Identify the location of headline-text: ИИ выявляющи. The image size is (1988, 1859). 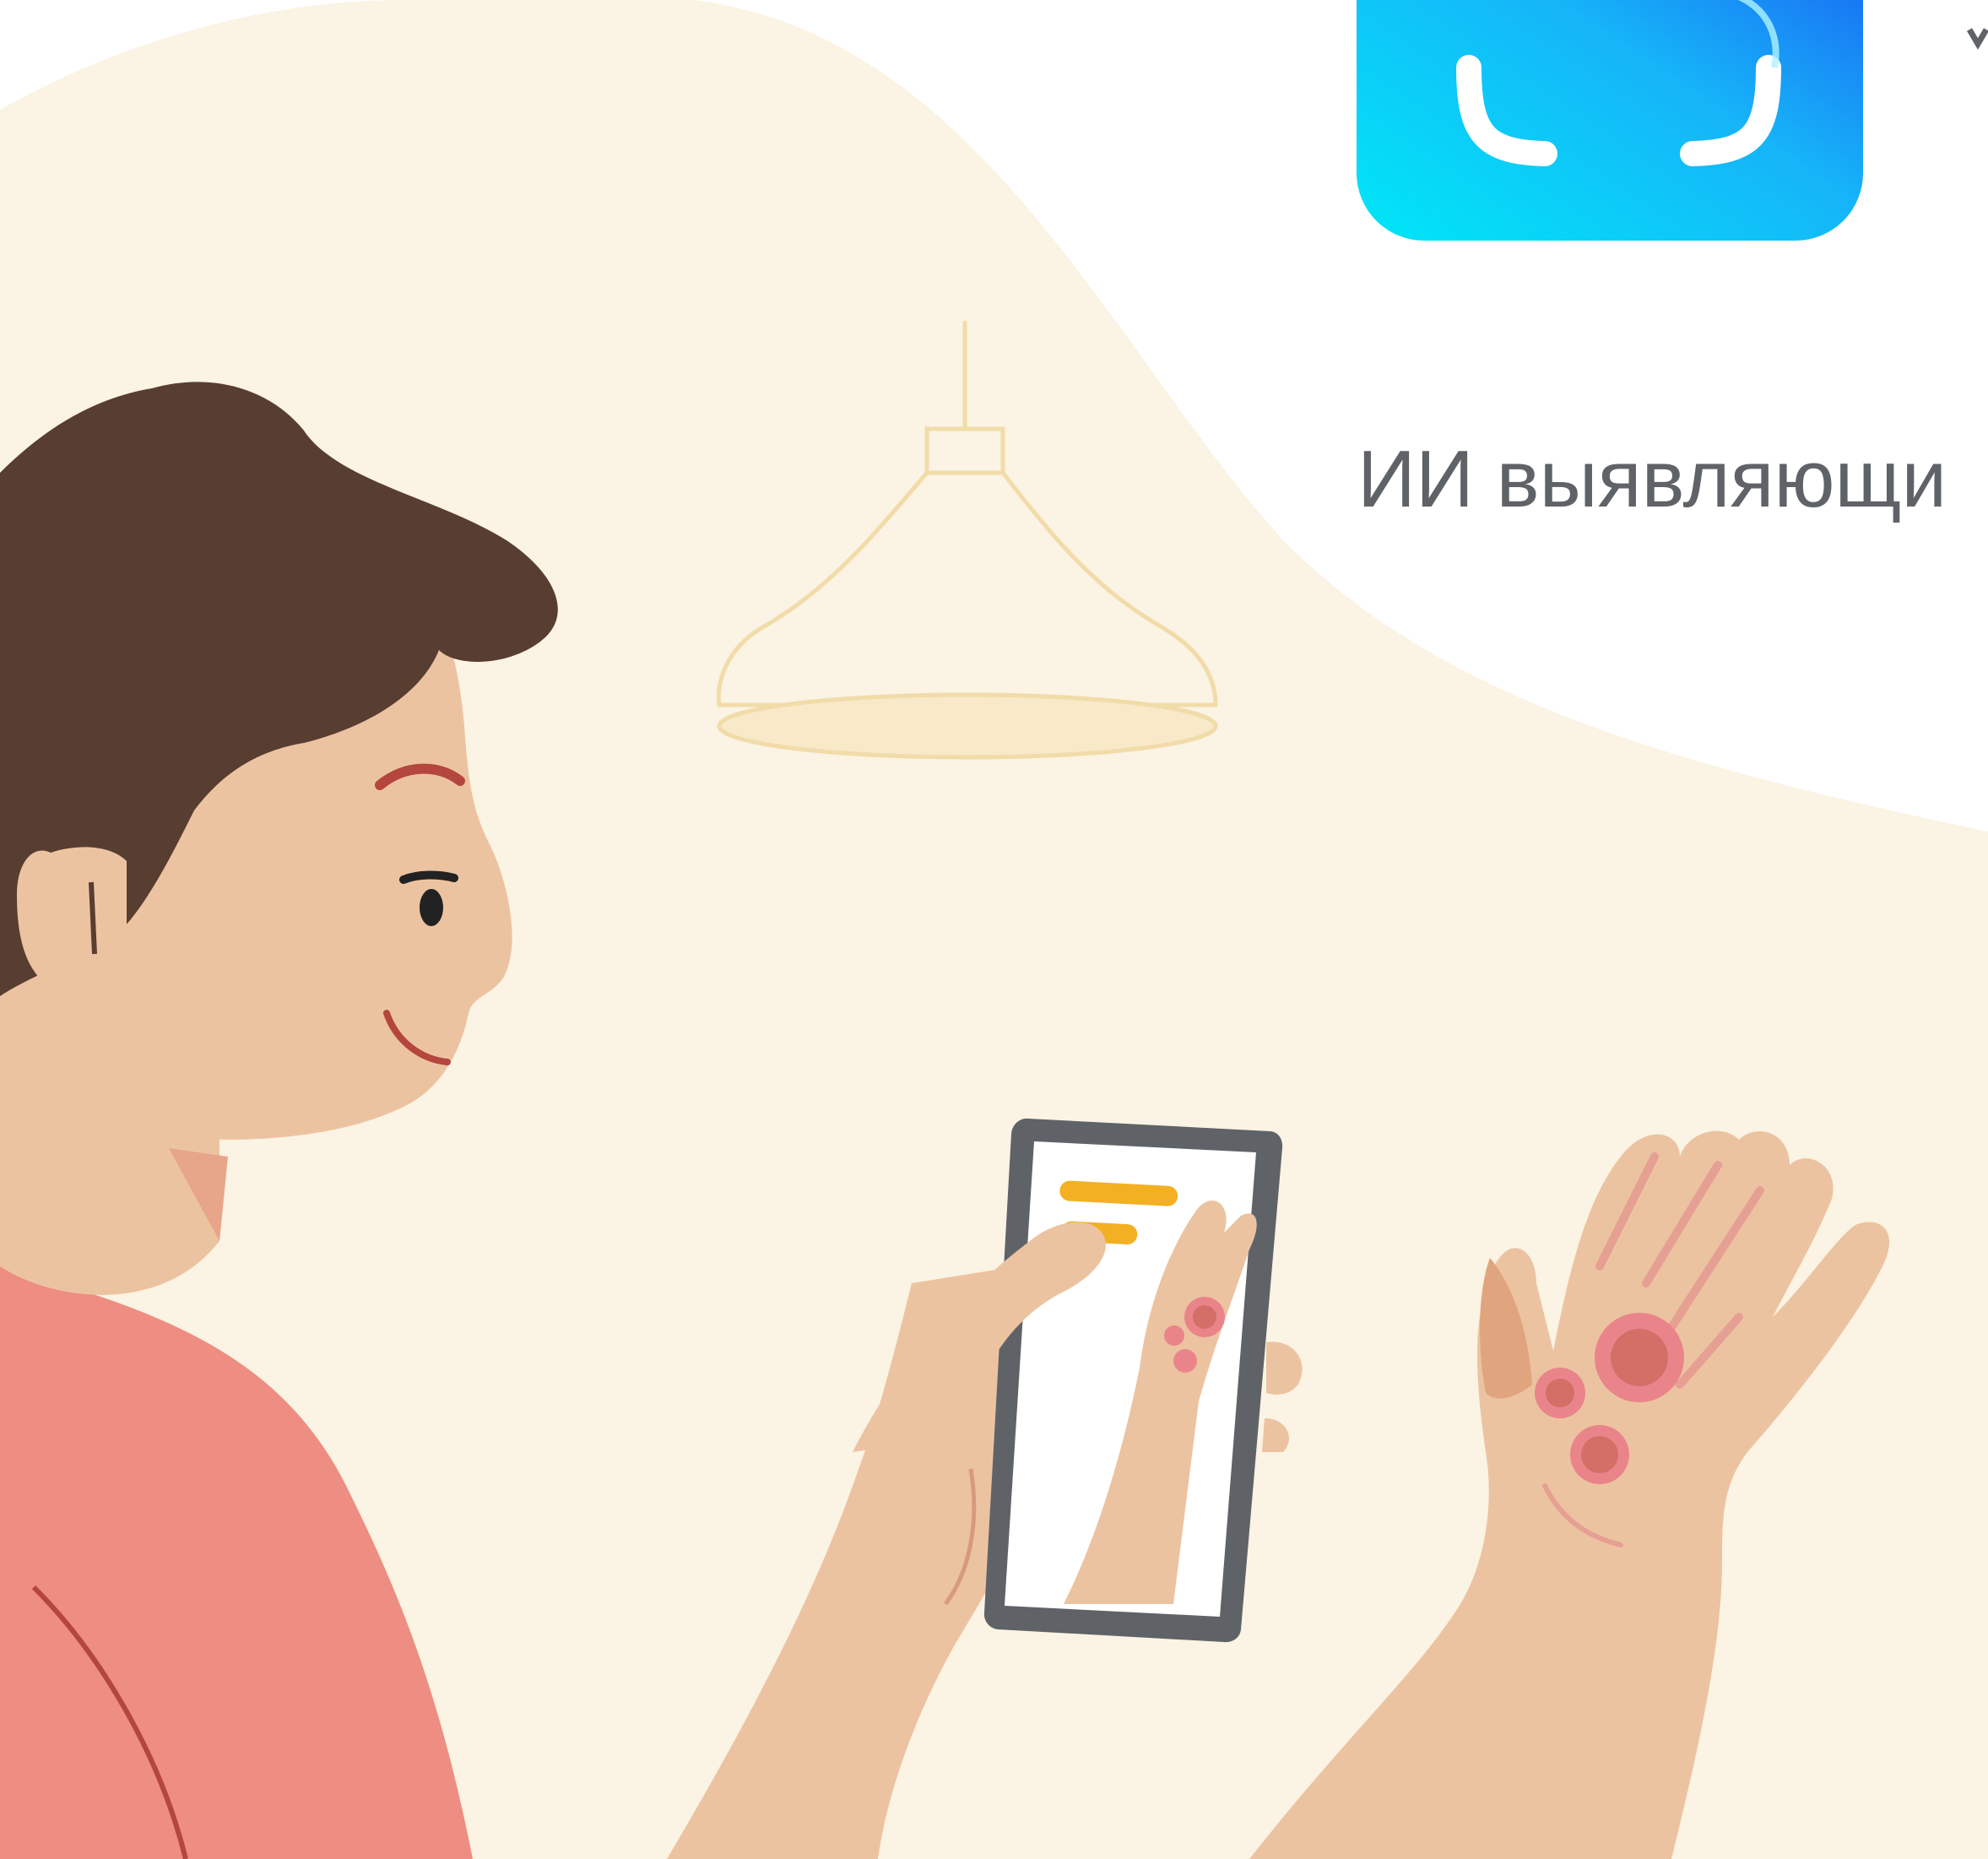
(1652, 479).